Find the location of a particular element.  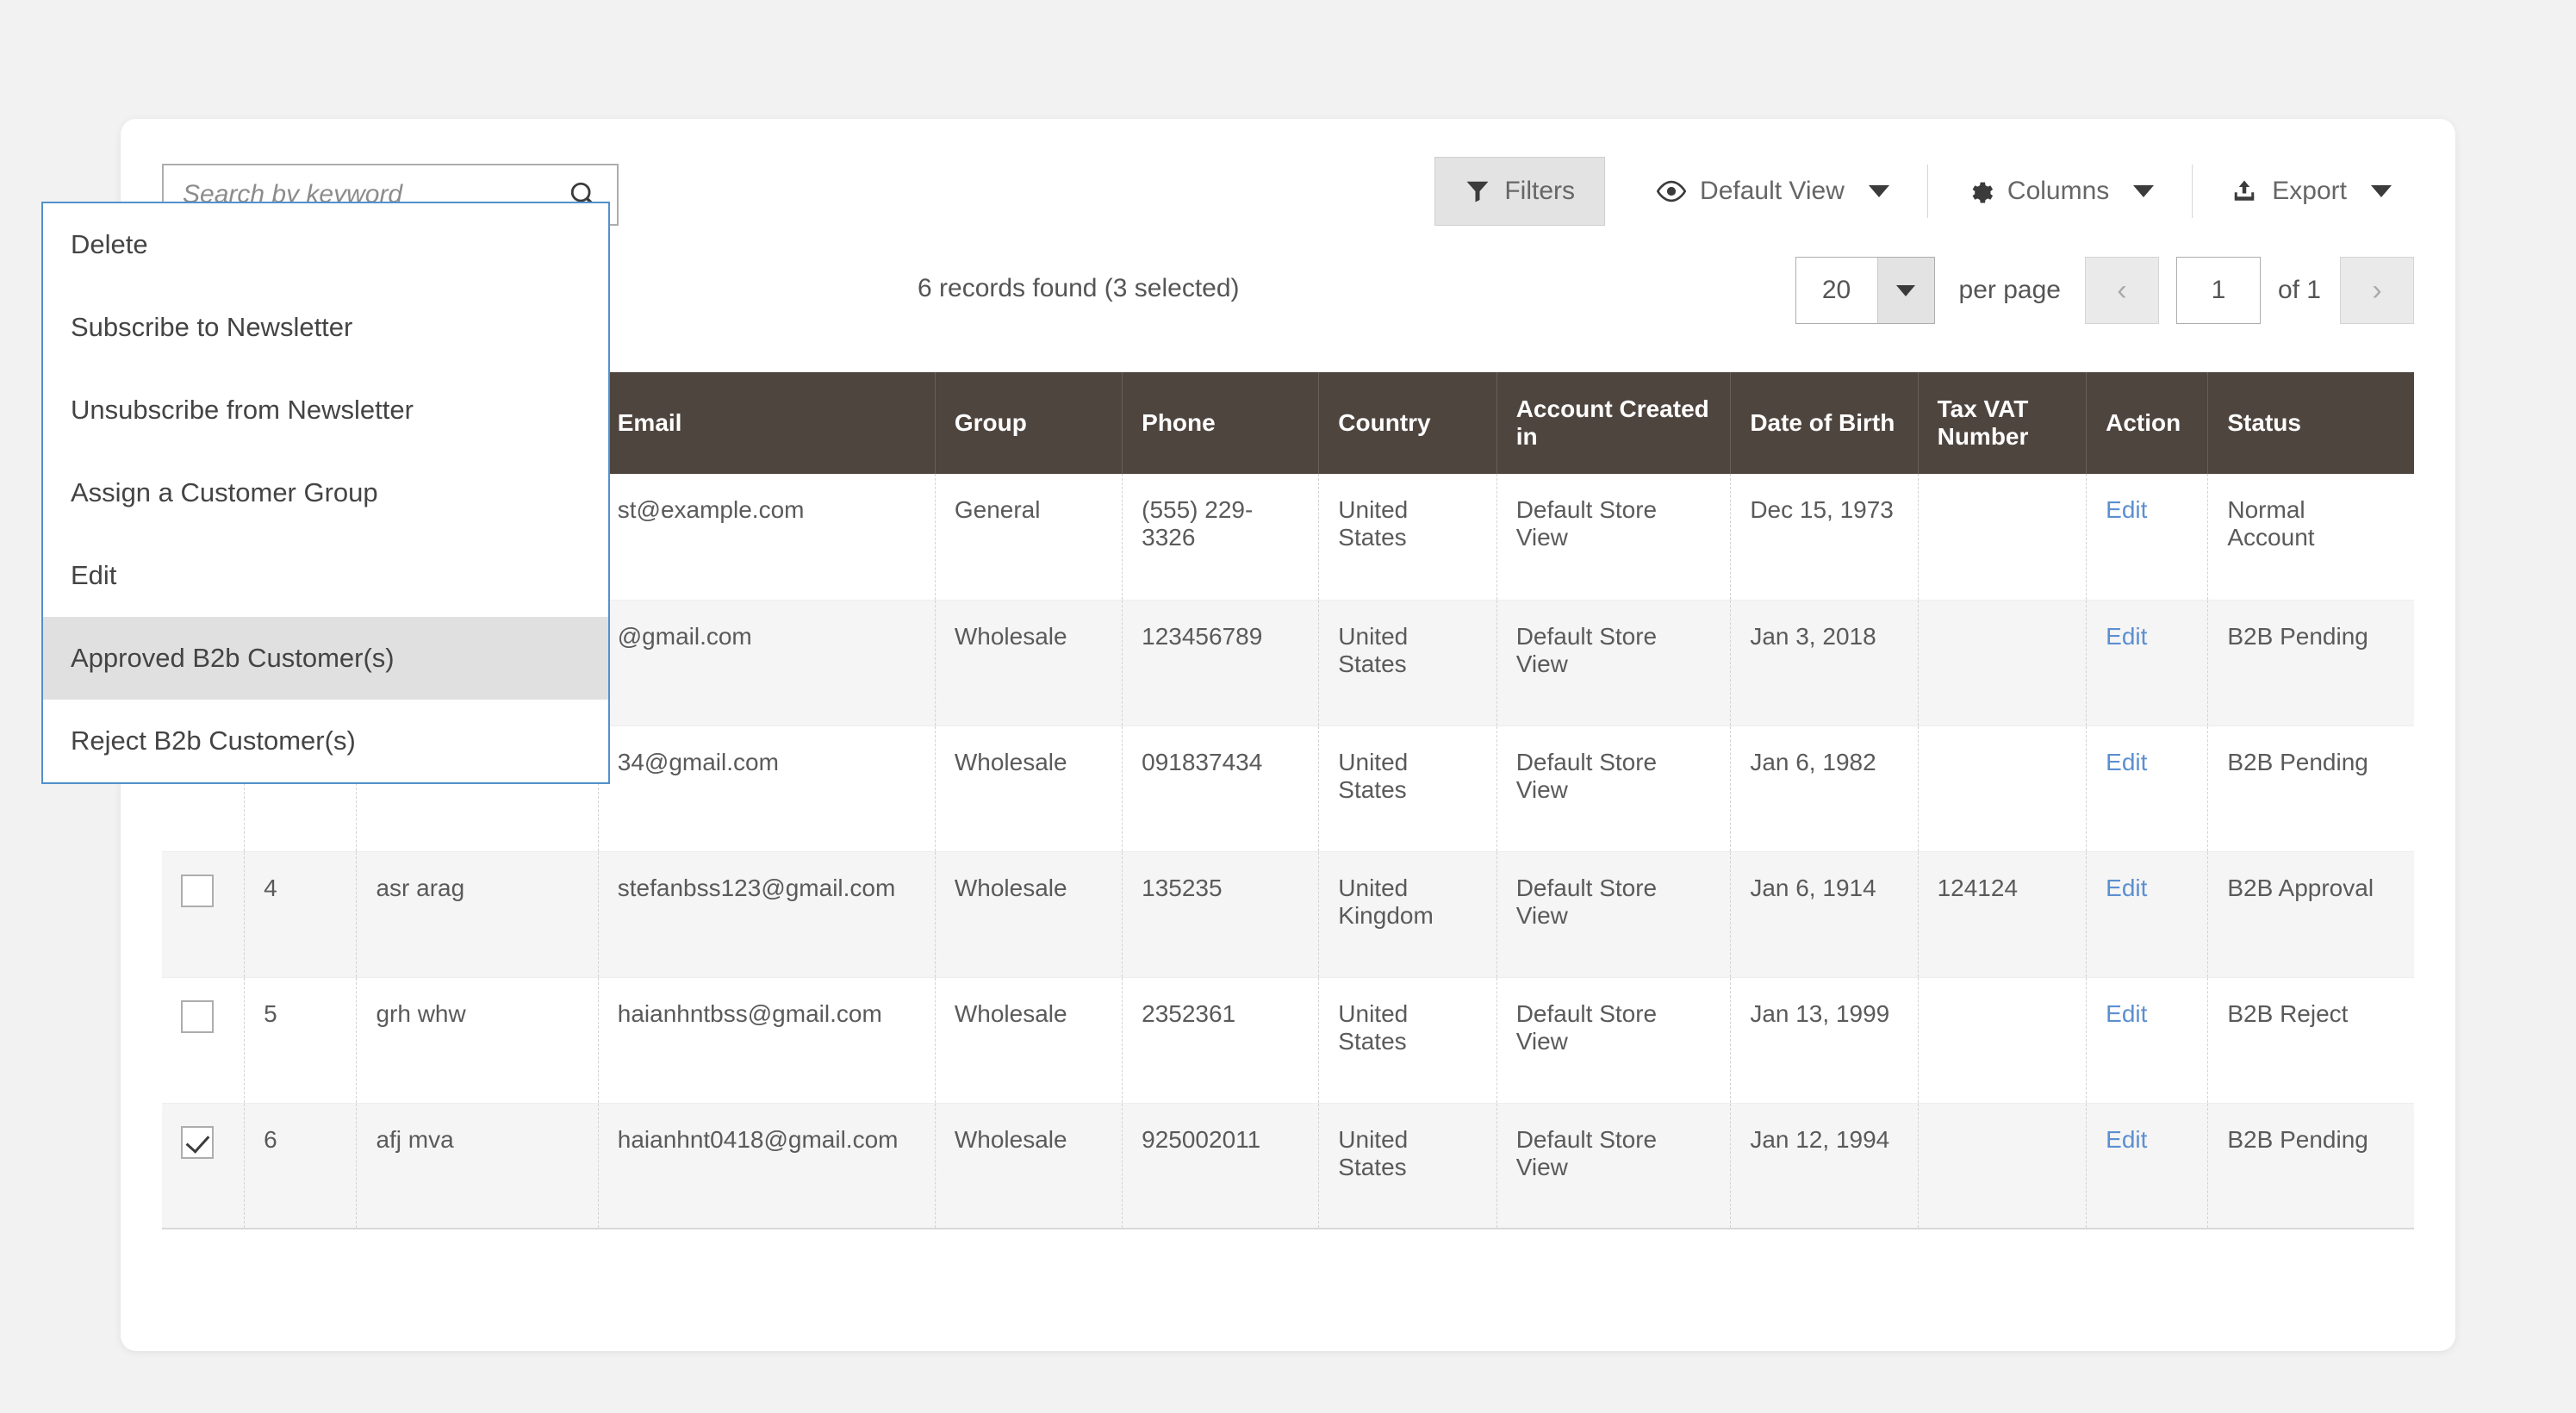

filters-button: Filters is located at coordinates (1520, 191).